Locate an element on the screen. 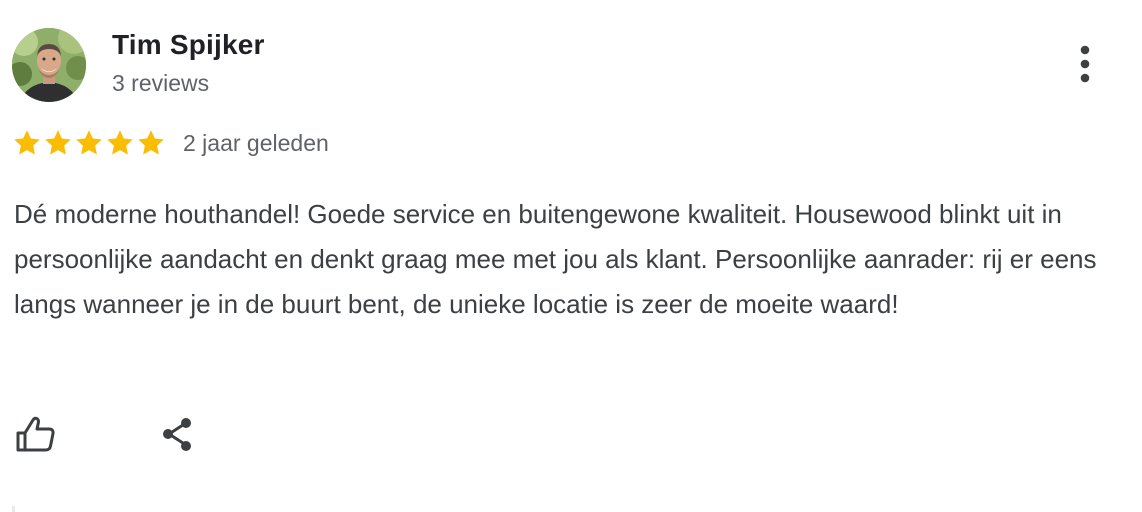 This screenshot has width=1142, height=512. review-count: 3 reviews is located at coordinates (161, 83).